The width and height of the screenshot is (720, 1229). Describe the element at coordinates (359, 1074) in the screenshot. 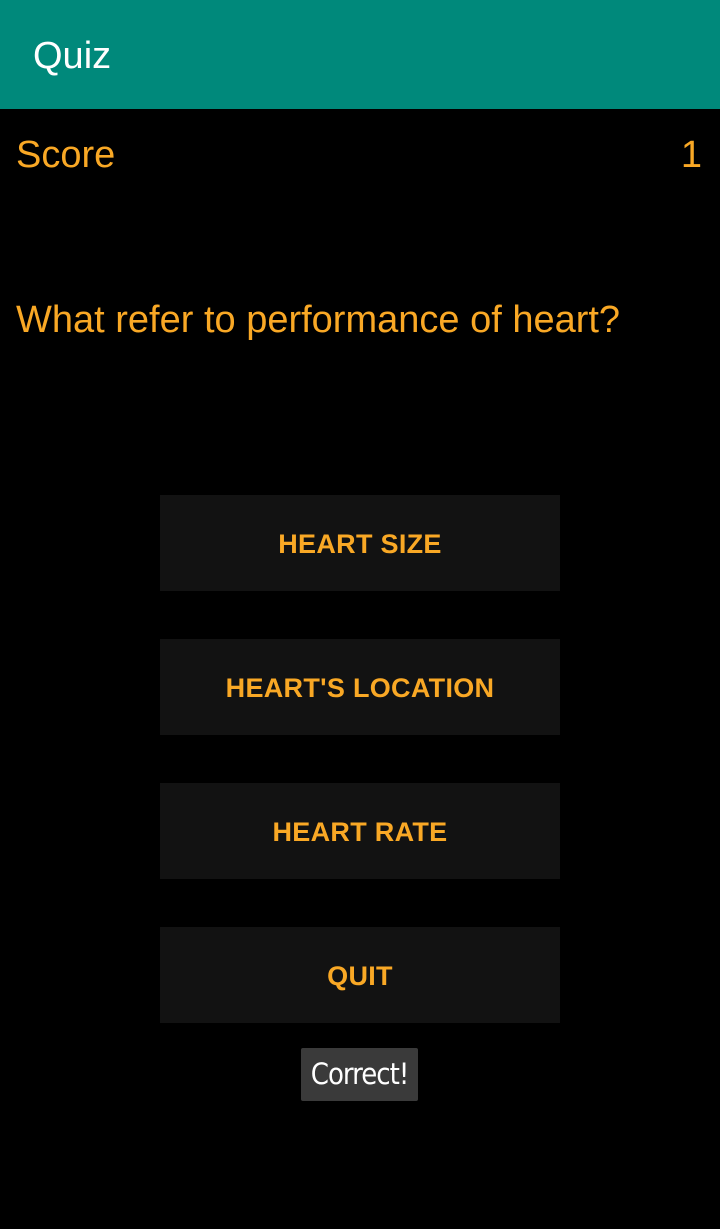

I see `correct-toast: Correct!` at that location.